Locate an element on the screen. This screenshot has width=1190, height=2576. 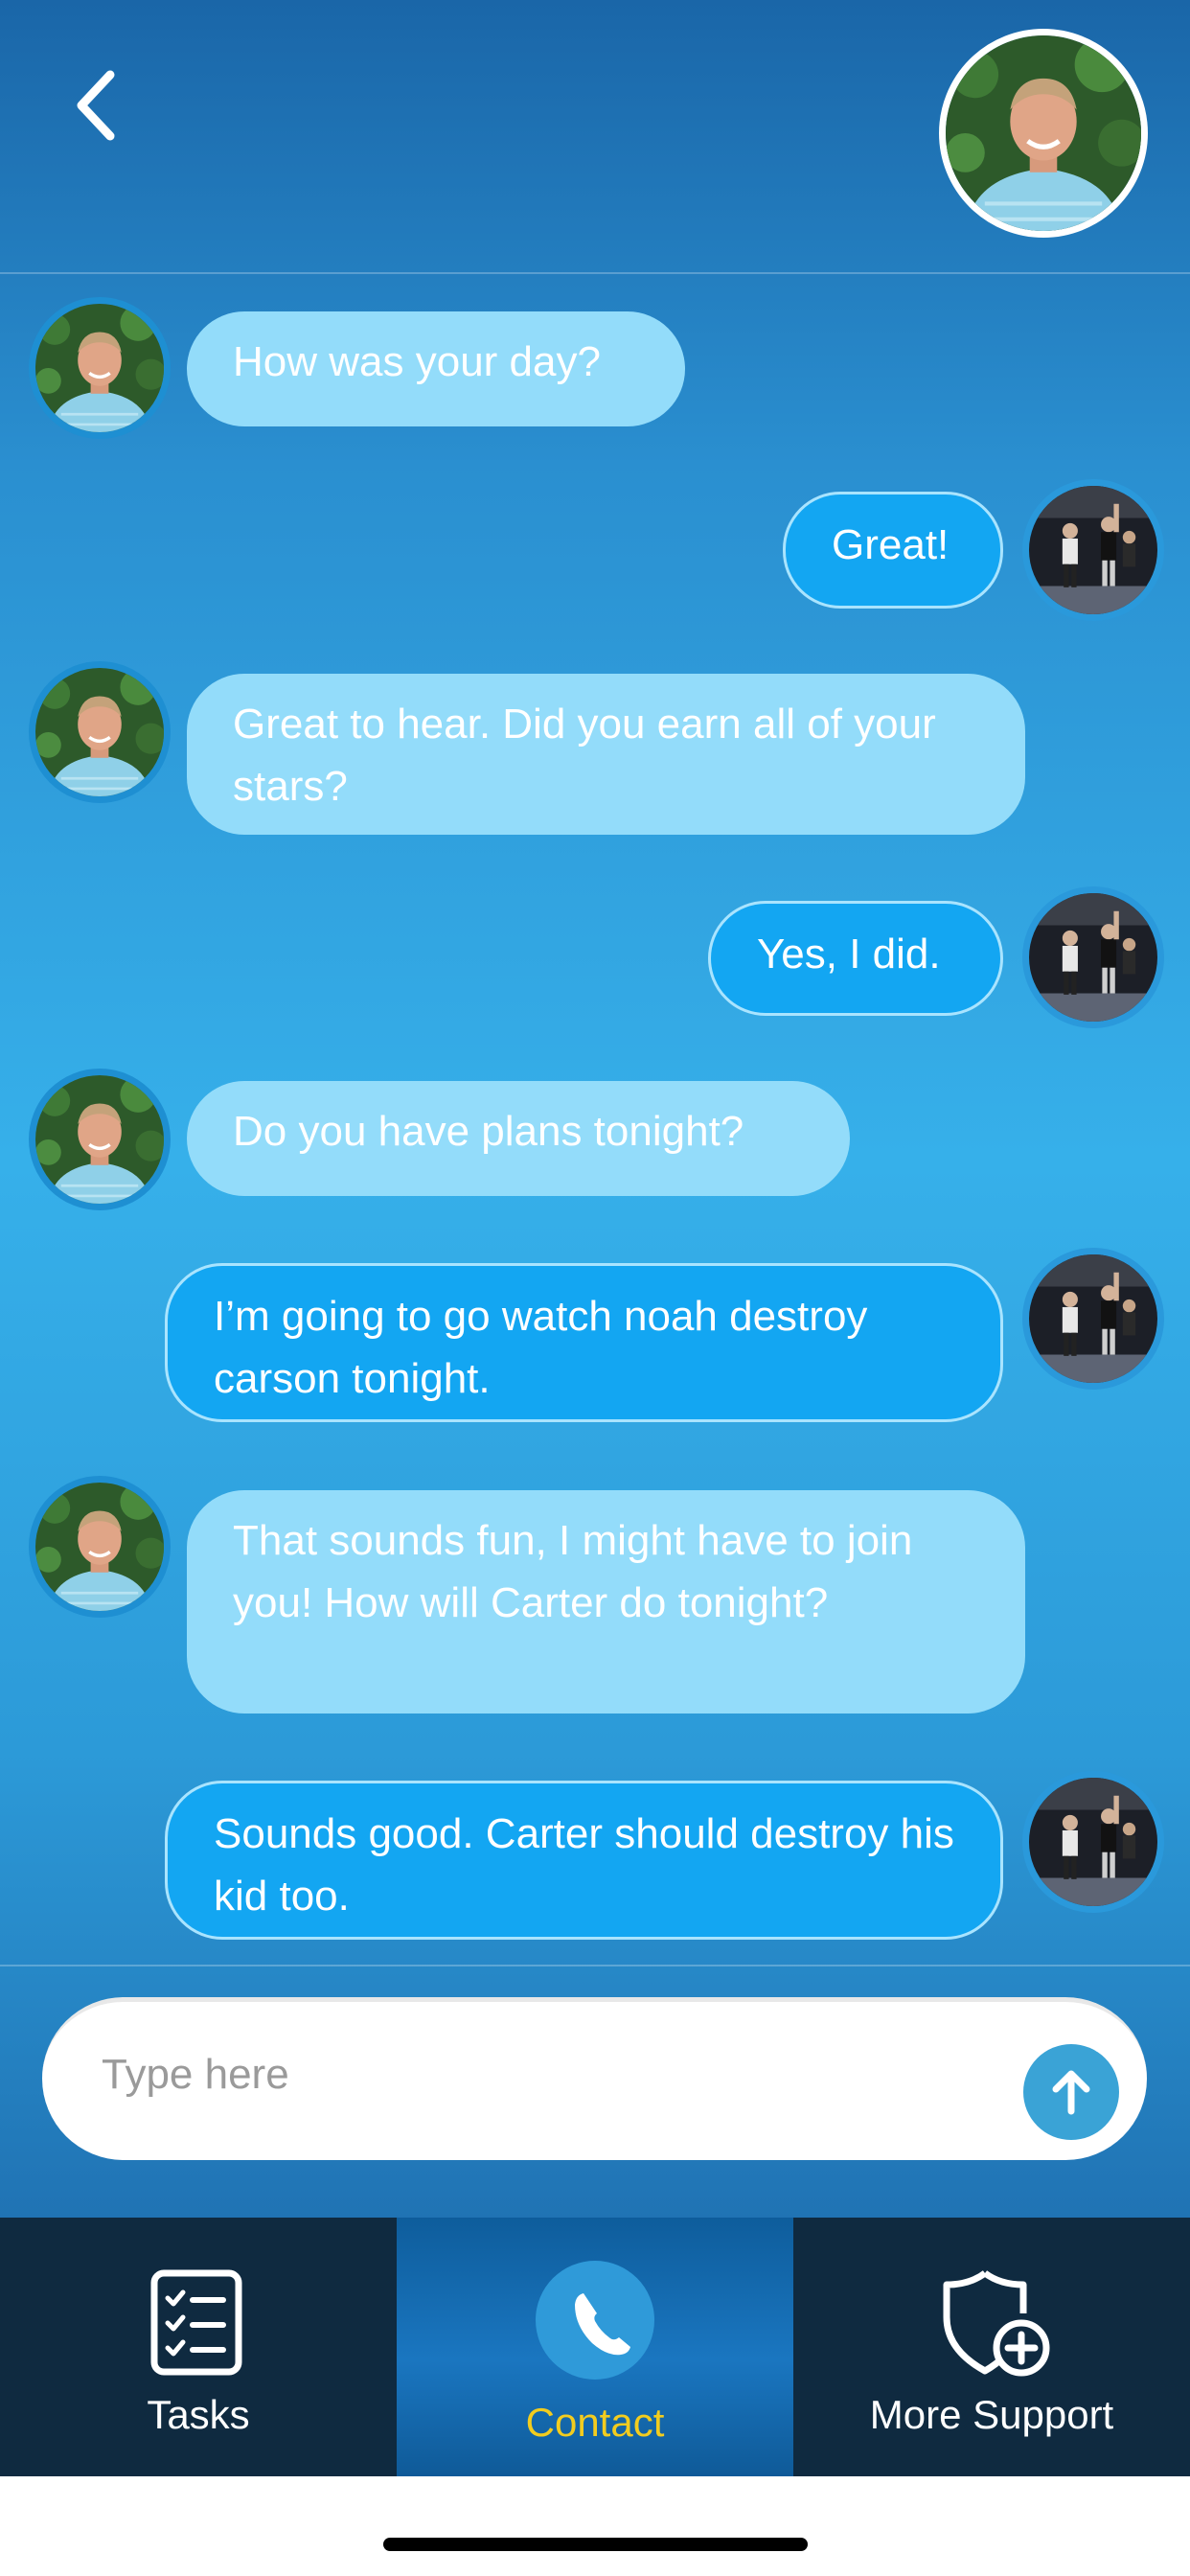
arrow-up-icon is located at coordinates (1071, 2092).